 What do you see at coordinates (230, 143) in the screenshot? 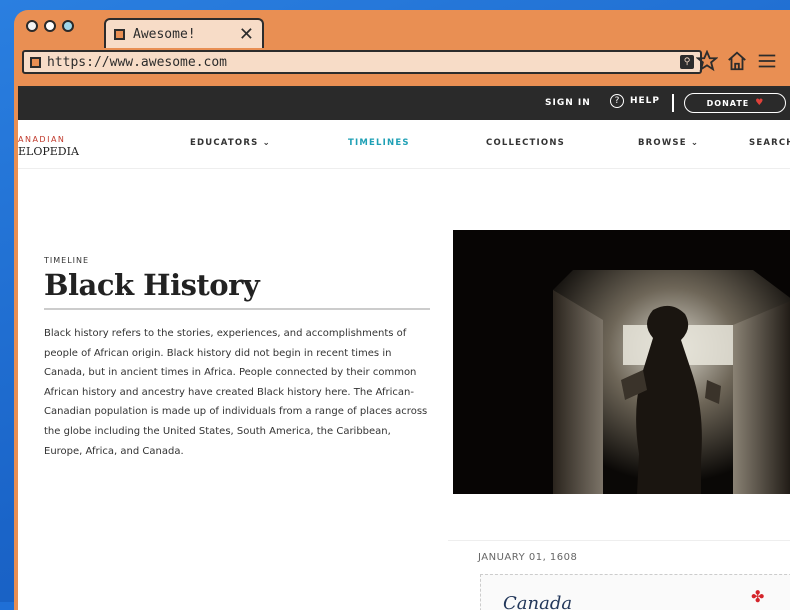
I see `nav-educators: EDUCATORS ⌄` at bounding box center [230, 143].